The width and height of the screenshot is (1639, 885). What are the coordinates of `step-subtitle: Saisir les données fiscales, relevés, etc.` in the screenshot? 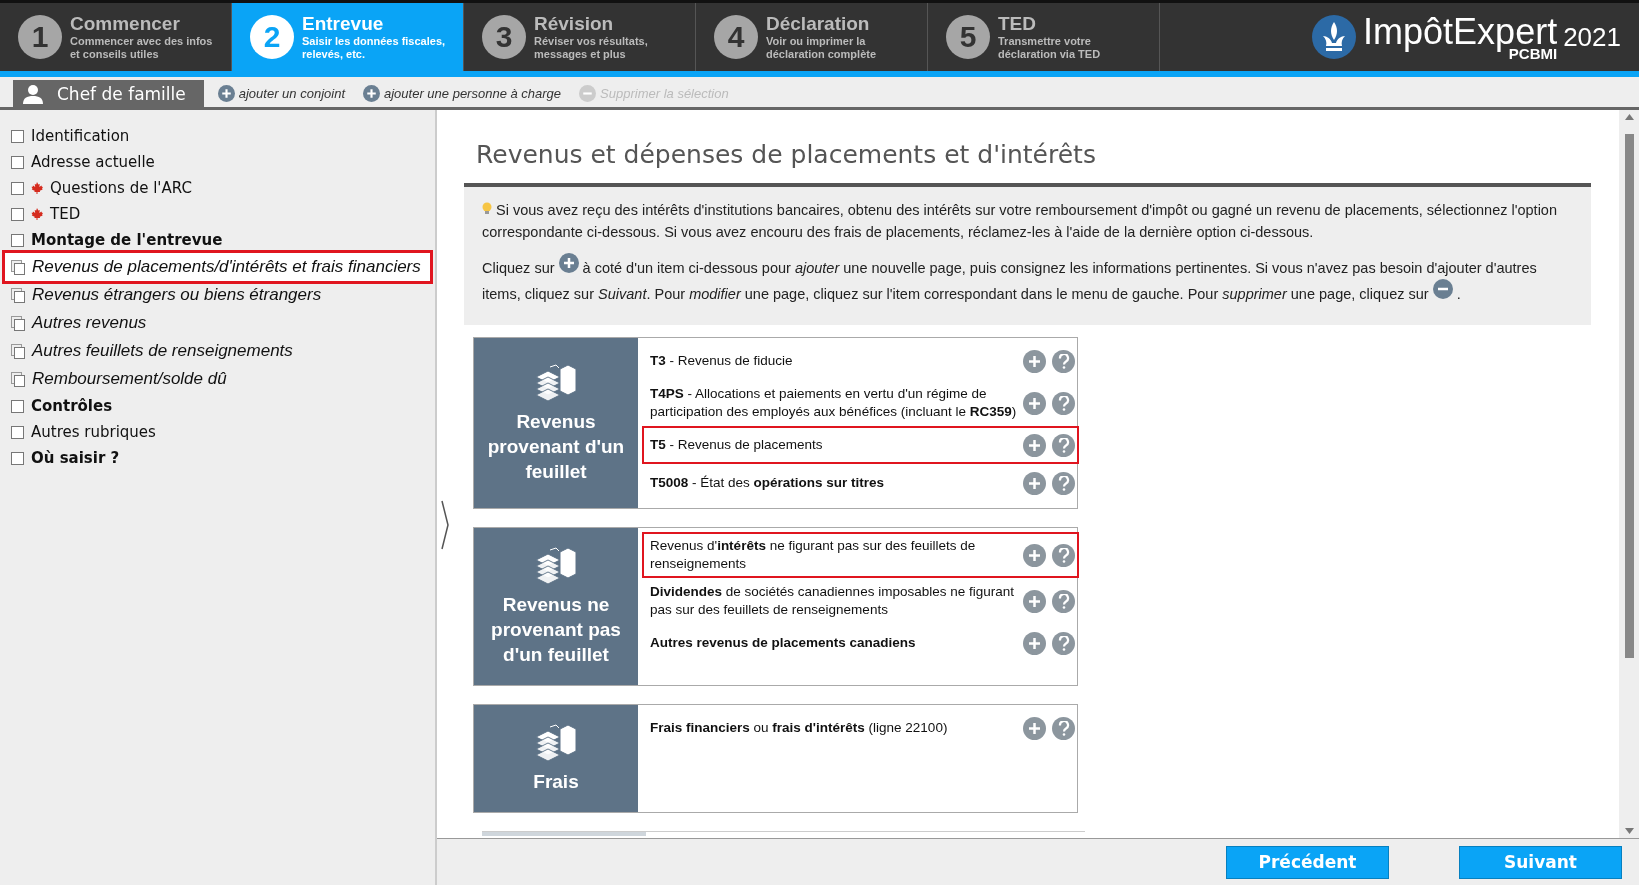 It's located at (374, 48).